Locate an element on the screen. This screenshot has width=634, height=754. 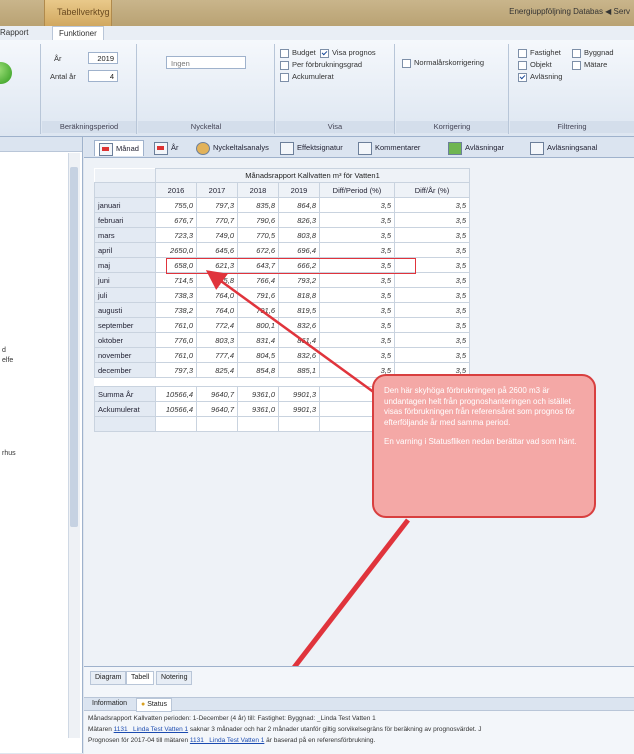
row-header-month: juni is located at coordinates (125, 280).